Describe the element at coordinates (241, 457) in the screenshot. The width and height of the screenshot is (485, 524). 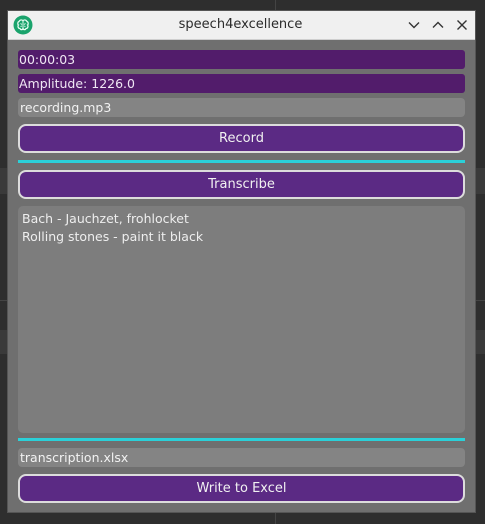
I see `output-filename-input: transcription.xlsx` at that location.